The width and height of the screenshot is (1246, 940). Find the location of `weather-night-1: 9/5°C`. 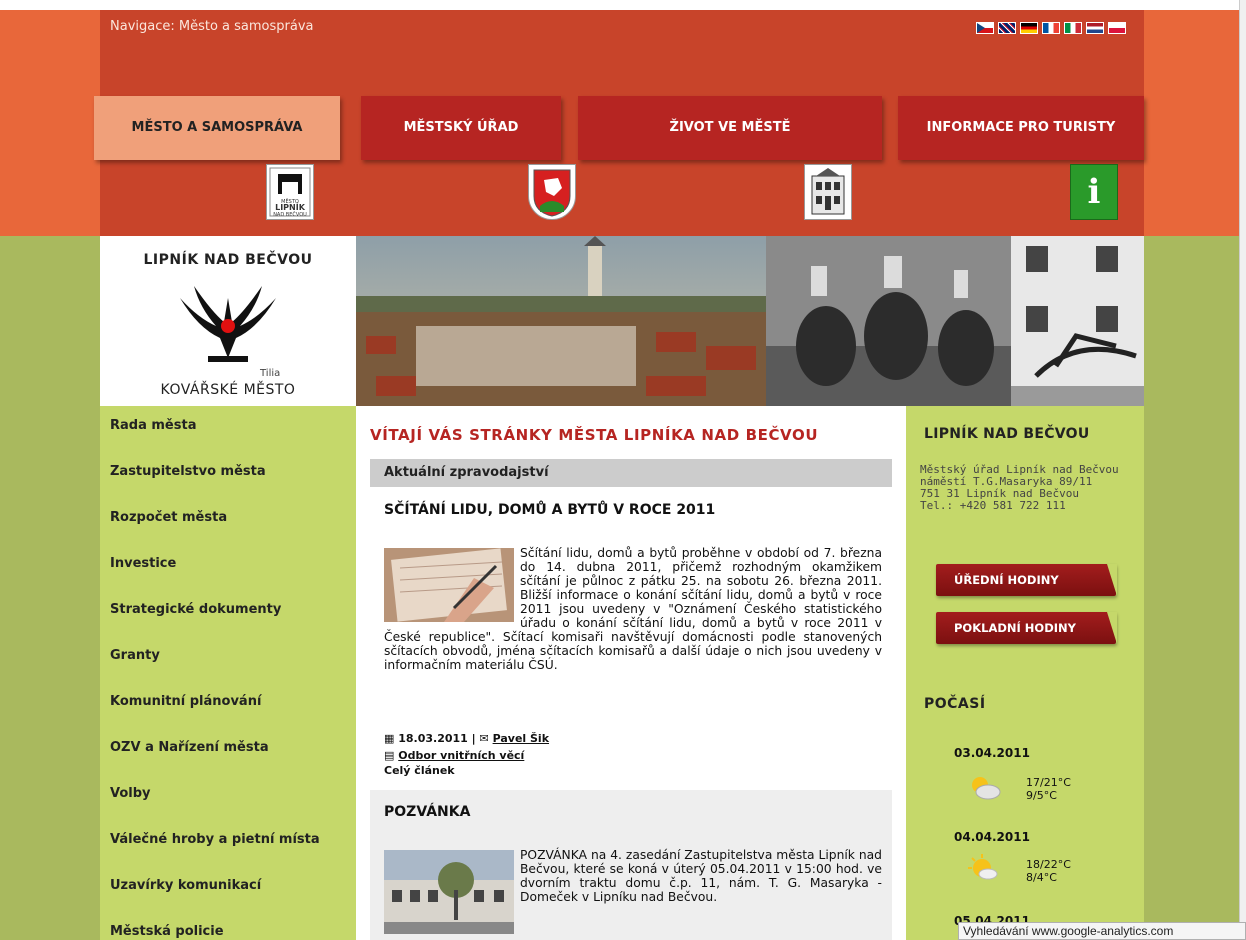

weather-night-1: 9/5°C is located at coordinates (1041, 795).